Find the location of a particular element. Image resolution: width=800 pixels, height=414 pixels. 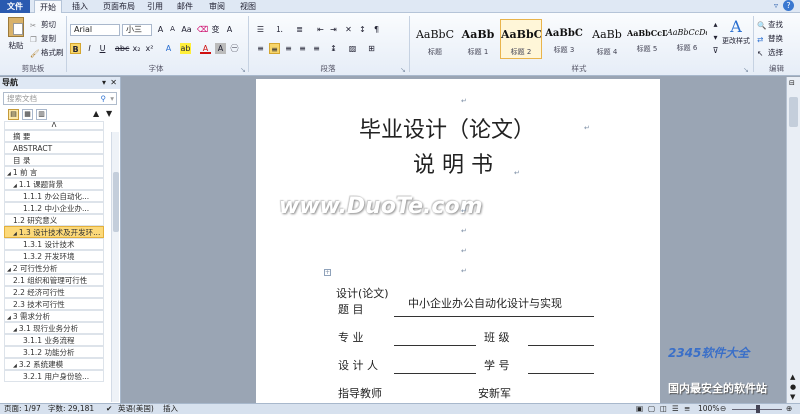

web-layout-icon: ◫ is located at coordinates (663, 409).